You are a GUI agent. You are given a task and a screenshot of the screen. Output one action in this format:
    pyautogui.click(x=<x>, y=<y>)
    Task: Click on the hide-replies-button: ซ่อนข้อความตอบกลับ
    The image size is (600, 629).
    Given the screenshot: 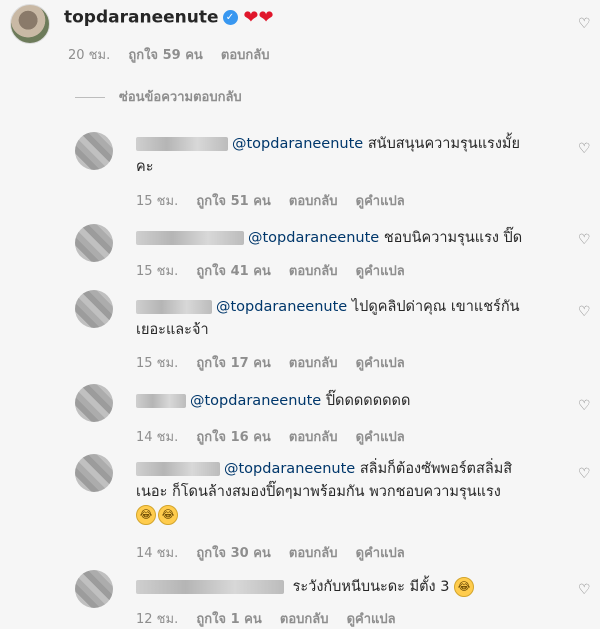 What is the action you would take?
    pyautogui.click(x=158, y=96)
    